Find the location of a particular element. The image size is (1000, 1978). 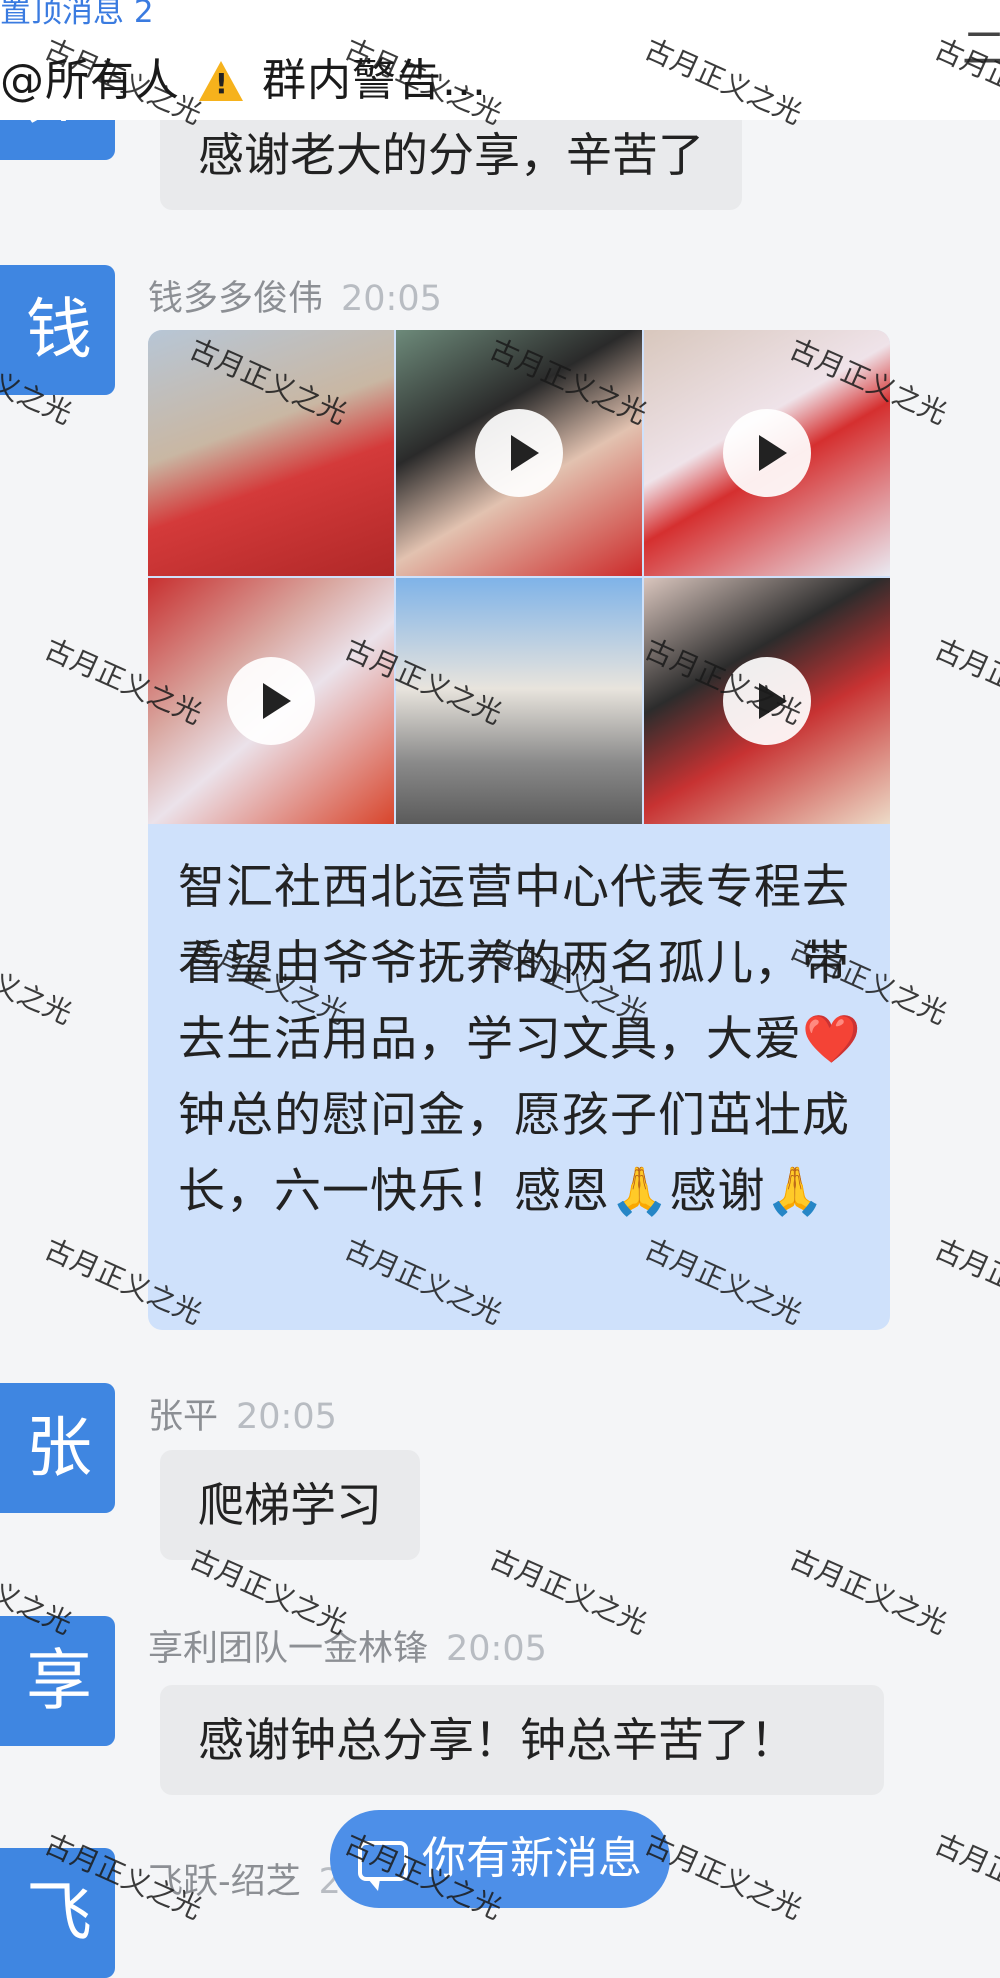

sender-line: 享利团队一金林锋 20:05 is located at coordinates (347, 1645).